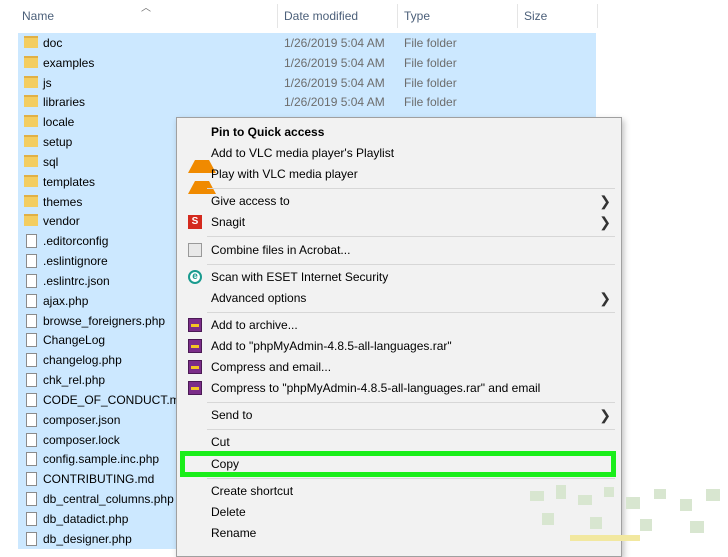  I want to click on menu-item-label: Give access to, so click(250, 201).